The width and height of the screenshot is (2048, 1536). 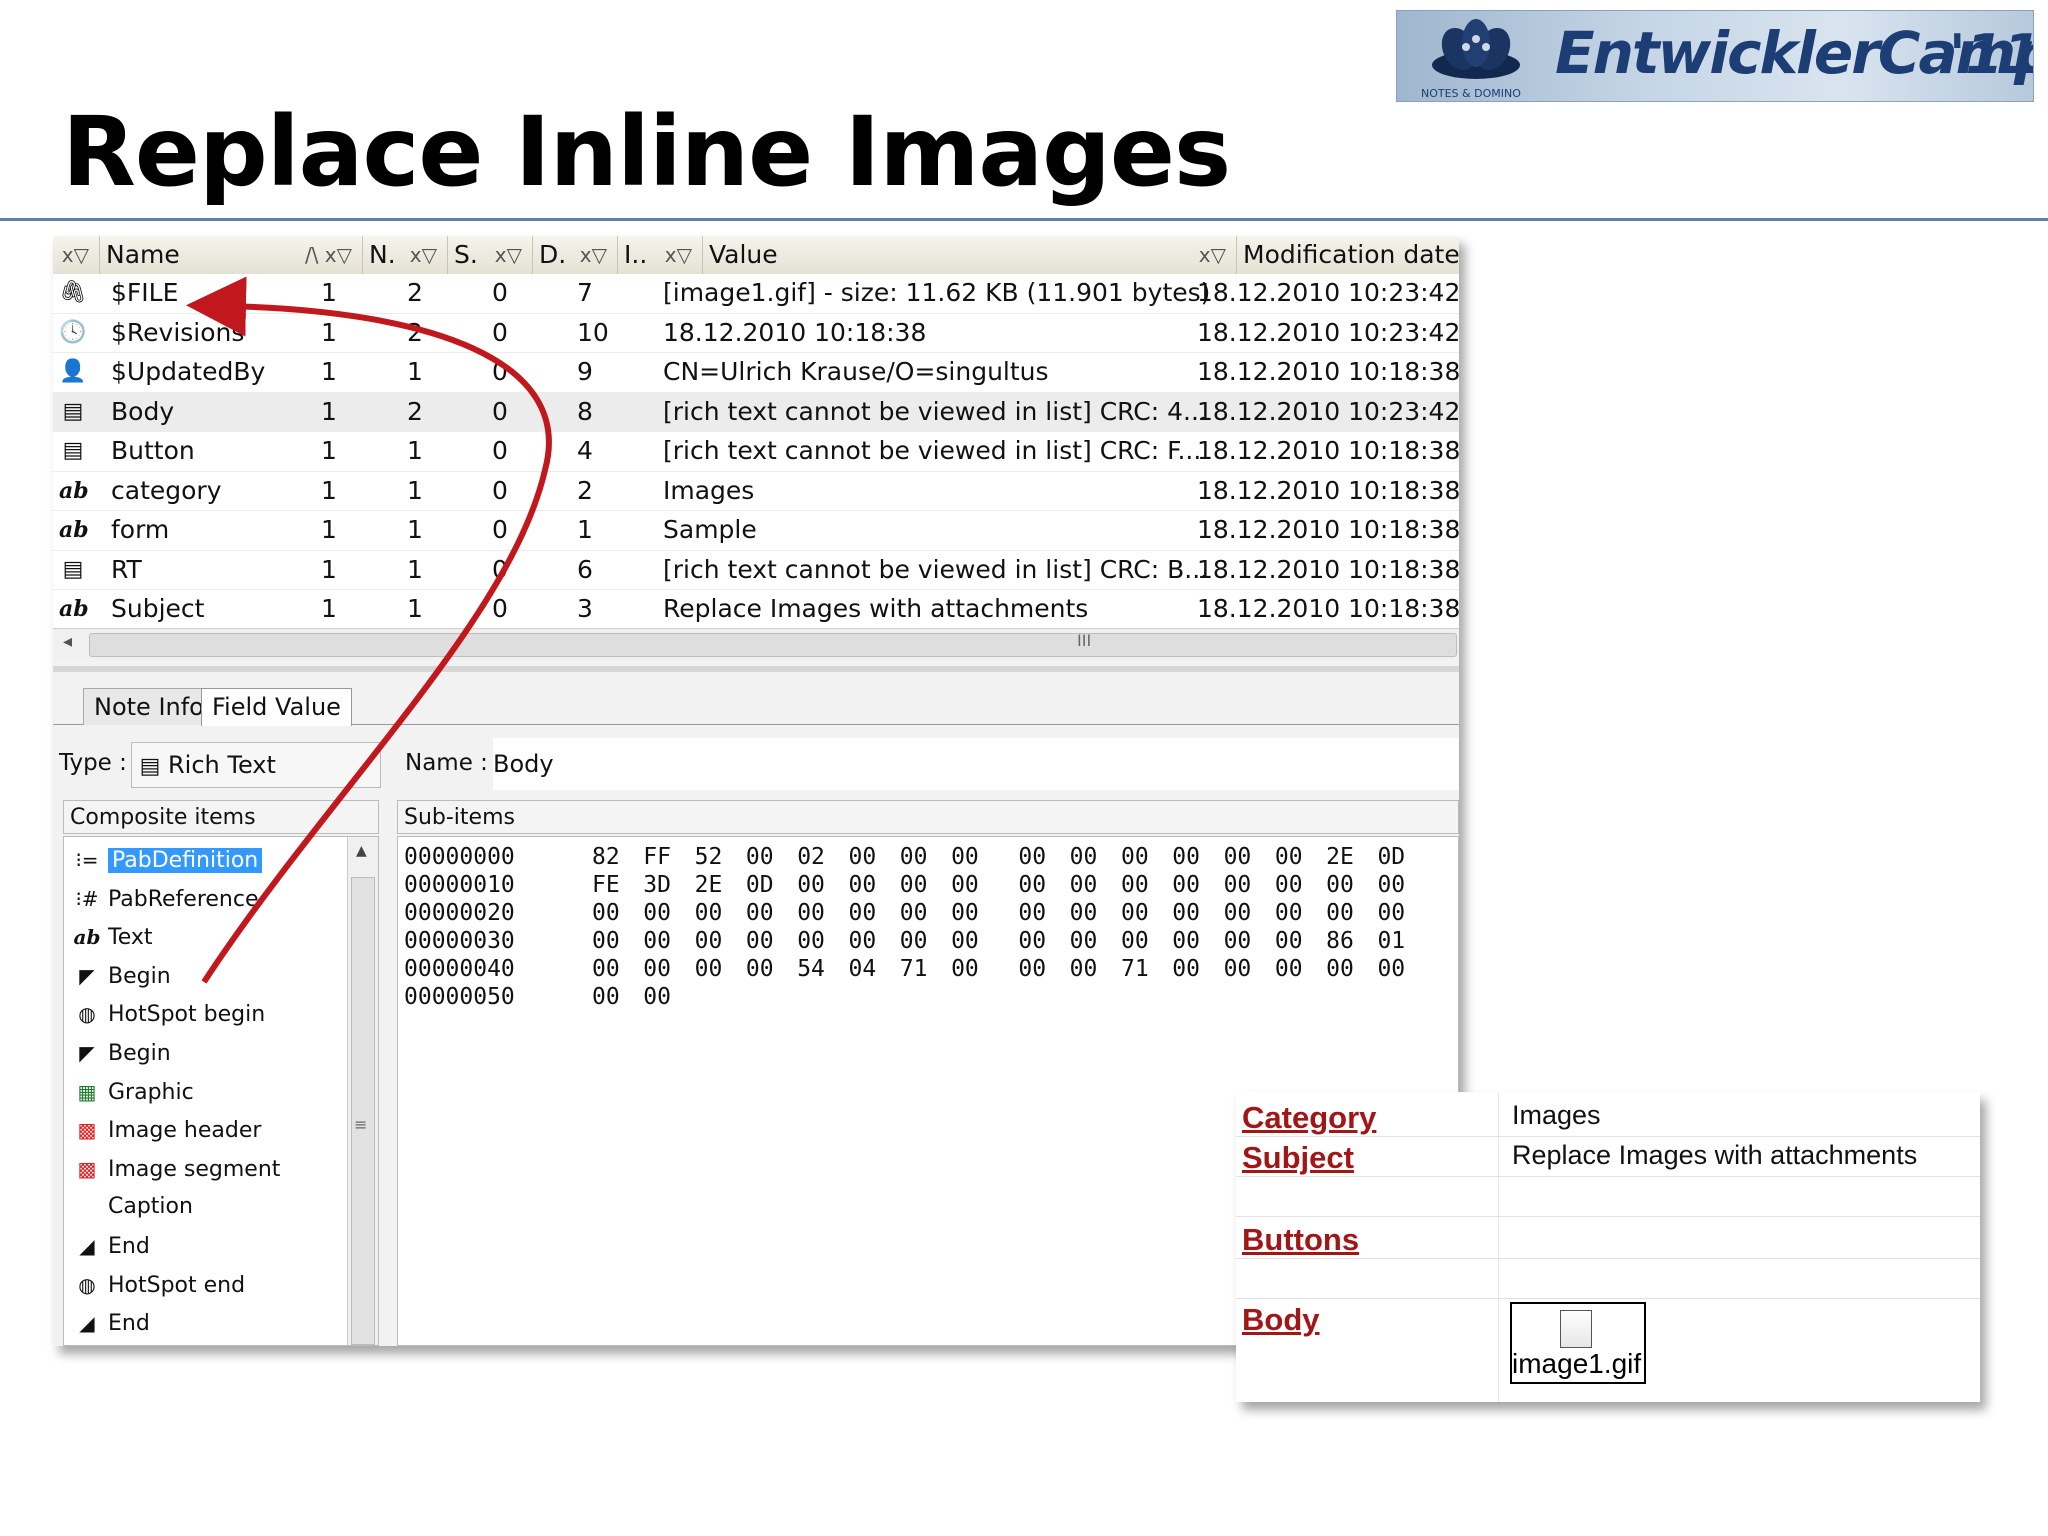 I want to click on form-row-buttons: Buttons, so click(x=1608, y=1237).